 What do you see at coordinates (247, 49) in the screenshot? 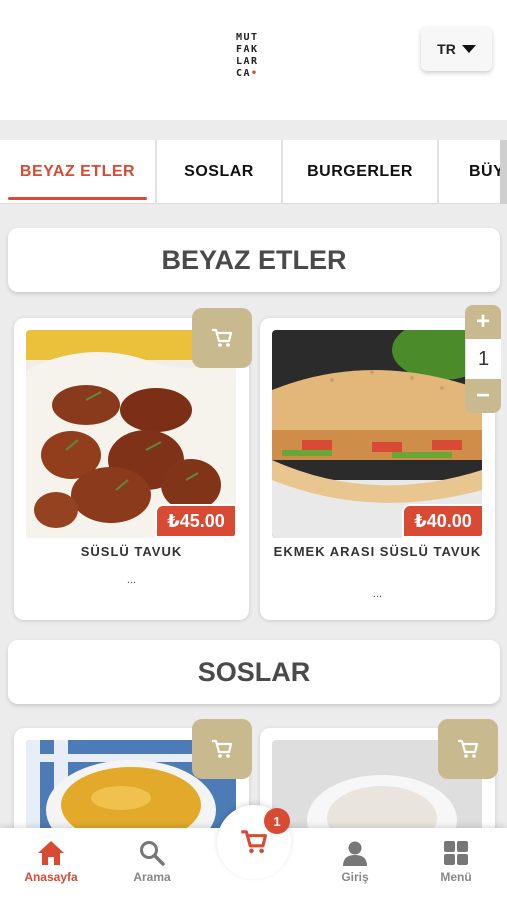
I see `logo-line: FAK` at bounding box center [247, 49].